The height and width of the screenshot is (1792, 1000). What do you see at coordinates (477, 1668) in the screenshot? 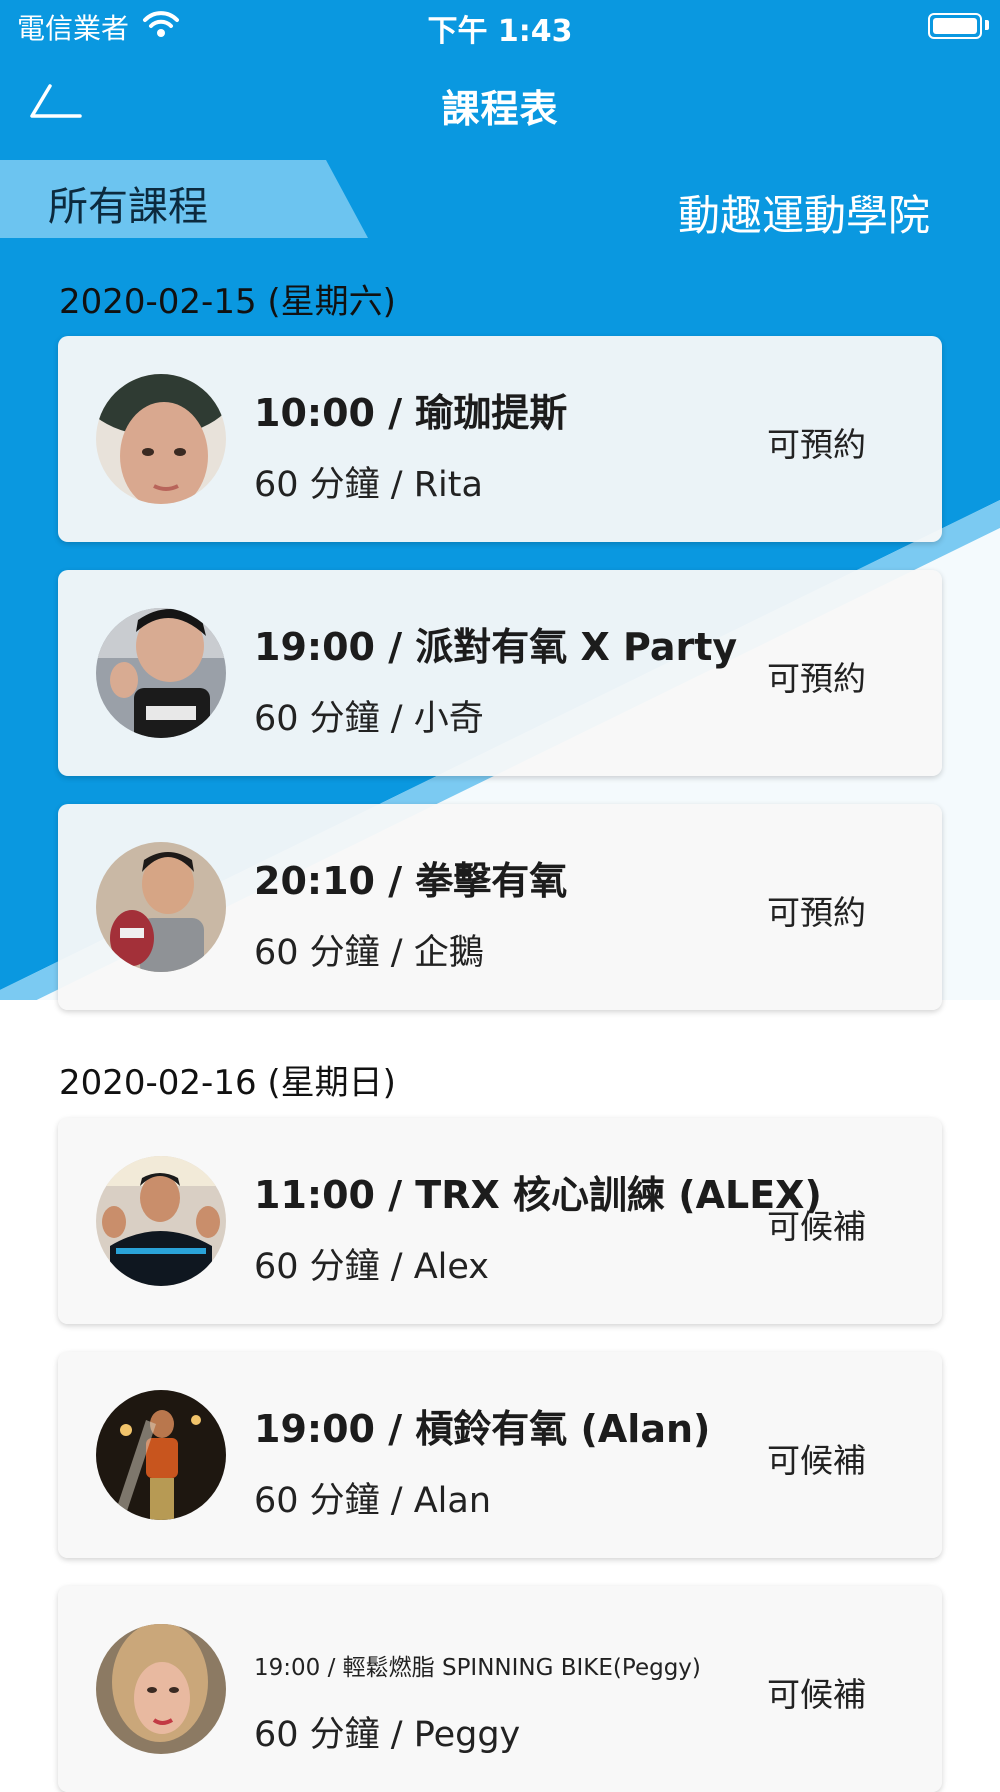
I see `class-title: 19:00 / 輕鬆燃脂 SPINNING BIKE(Peggy)` at bounding box center [477, 1668].